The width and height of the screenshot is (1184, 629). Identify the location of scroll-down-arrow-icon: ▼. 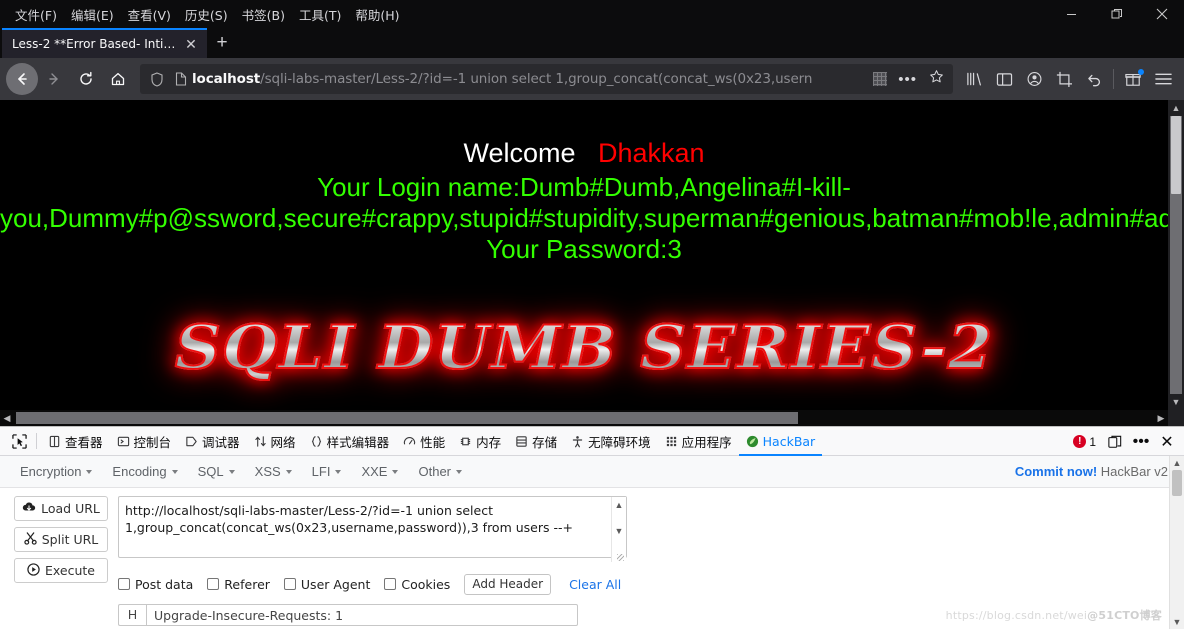
(1176, 402).